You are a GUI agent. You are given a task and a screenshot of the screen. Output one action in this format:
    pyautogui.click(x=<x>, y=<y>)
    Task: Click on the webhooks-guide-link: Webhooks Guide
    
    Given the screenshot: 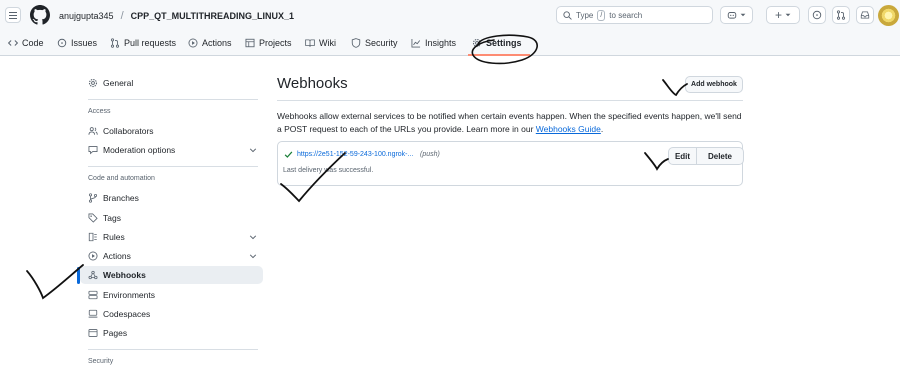 What is the action you would take?
    pyautogui.click(x=568, y=129)
    